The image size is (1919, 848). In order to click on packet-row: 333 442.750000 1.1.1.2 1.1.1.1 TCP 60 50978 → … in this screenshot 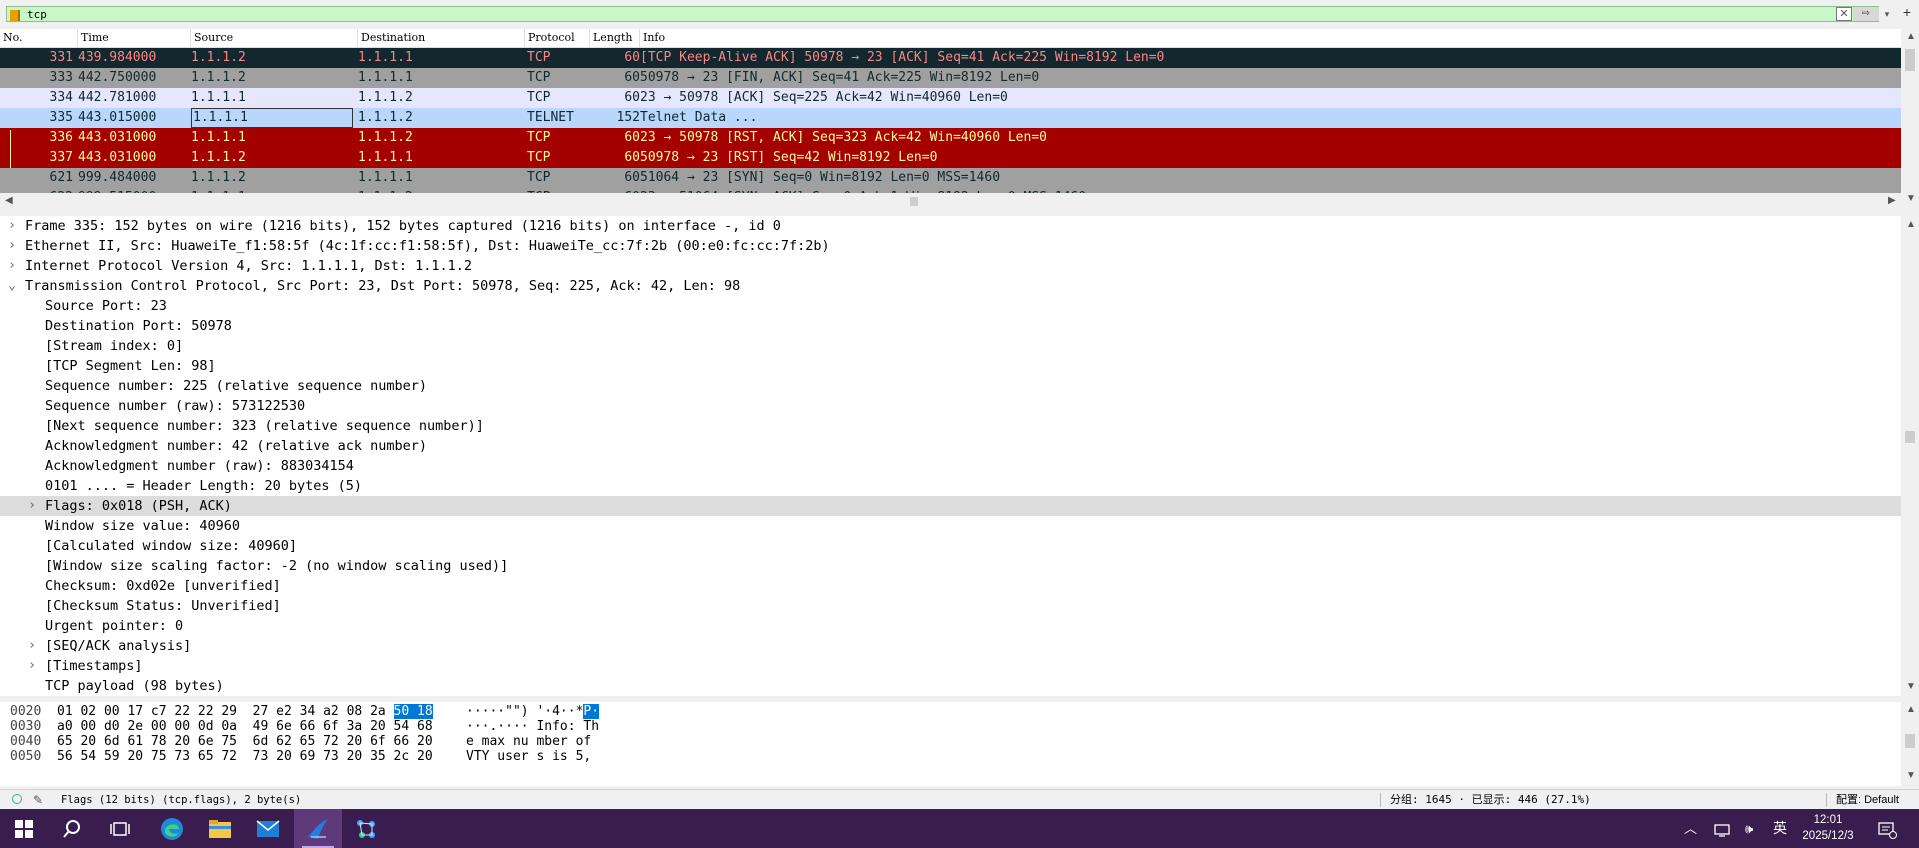, I will do `click(950, 78)`.